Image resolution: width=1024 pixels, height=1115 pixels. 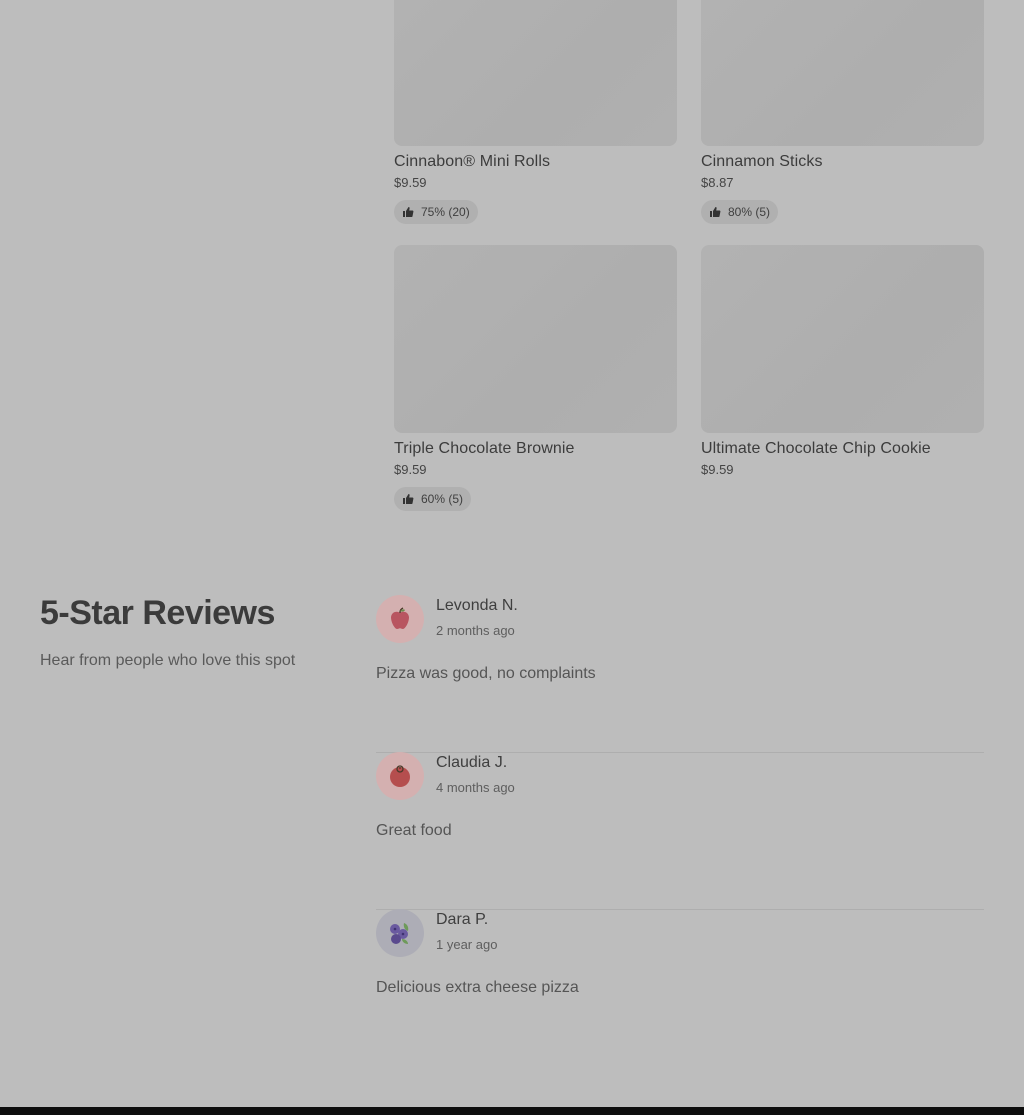 I want to click on product-name: Cinnabon® Mini Rolls, so click(x=535, y=162).